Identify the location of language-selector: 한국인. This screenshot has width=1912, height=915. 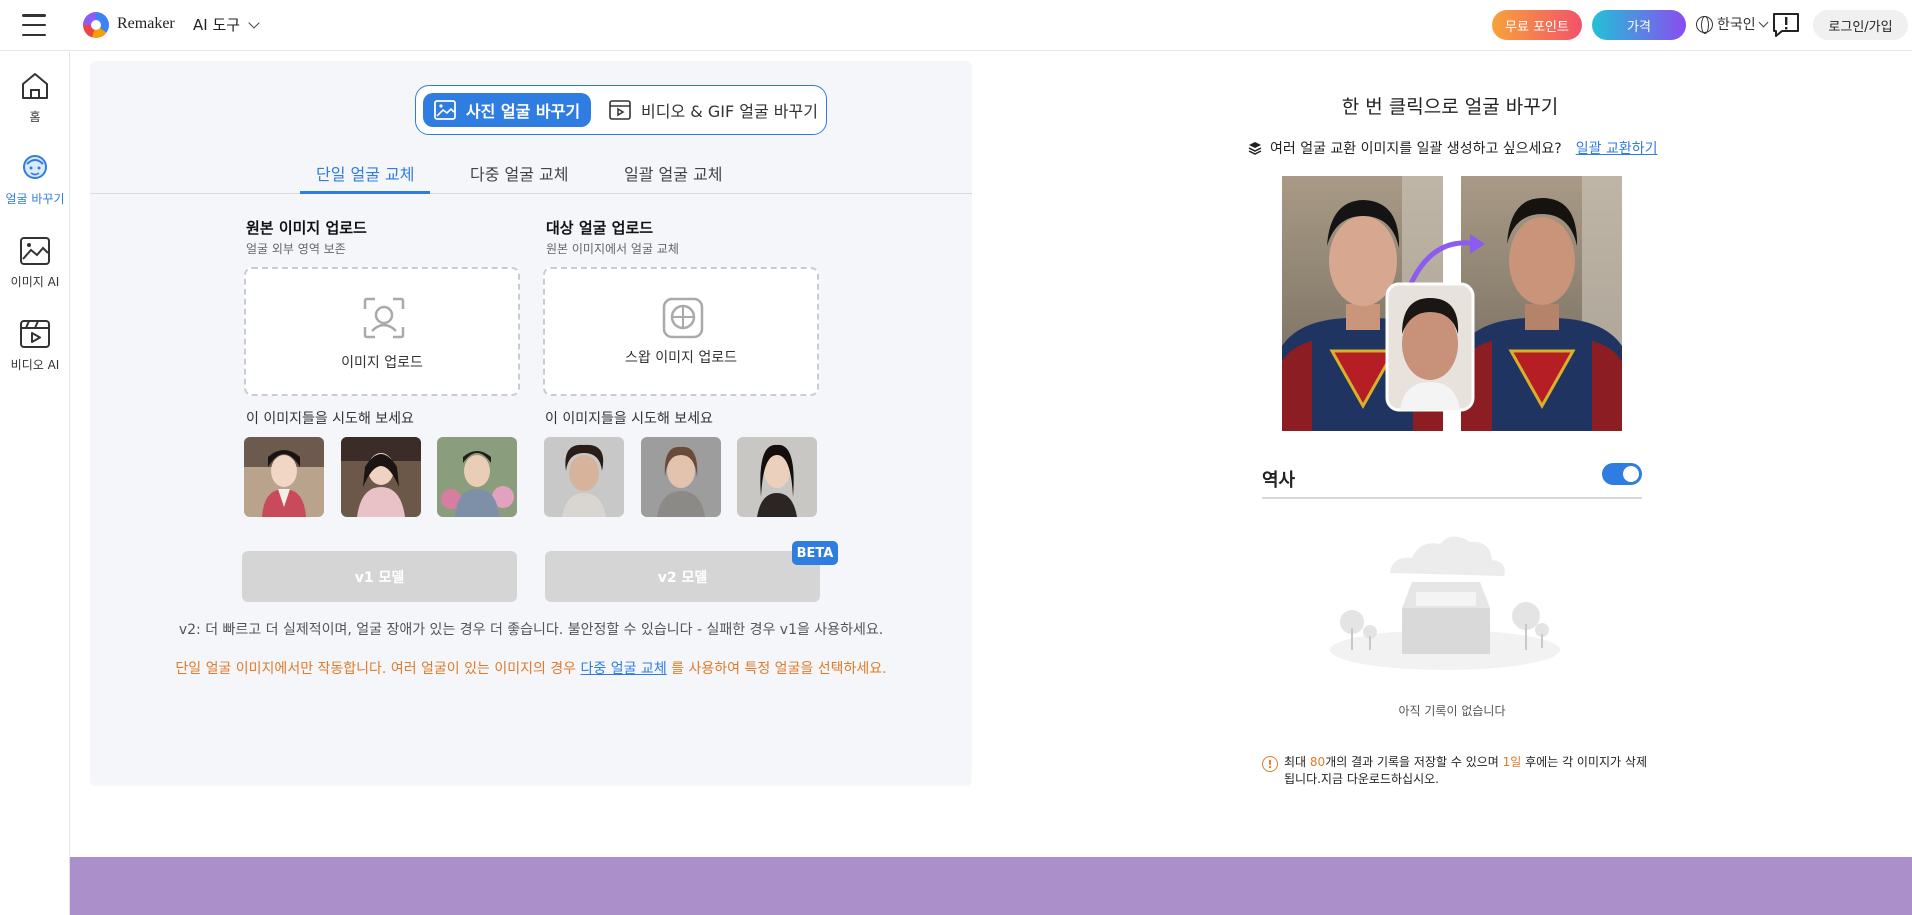
(1732, 24).